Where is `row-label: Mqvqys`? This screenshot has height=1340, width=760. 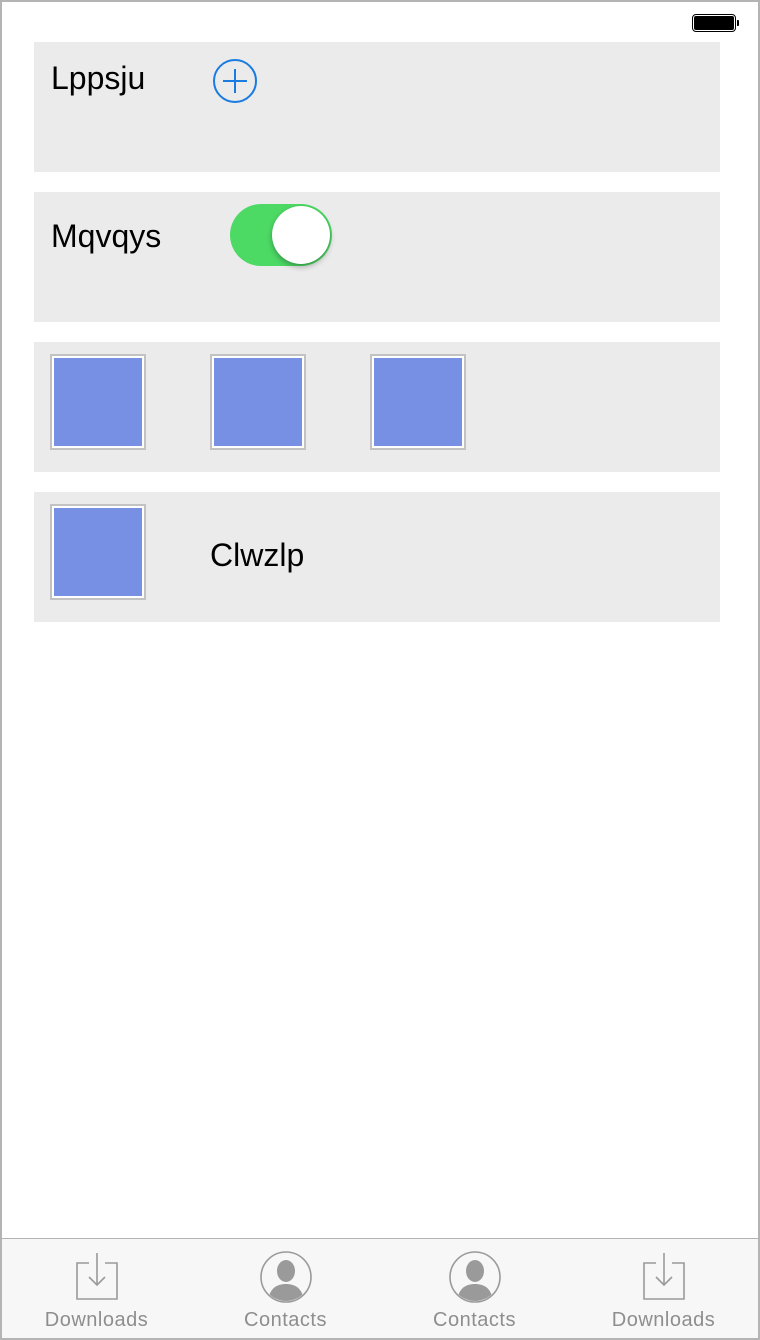
row-label: Mqvqys is located at coordinates (106, 236).